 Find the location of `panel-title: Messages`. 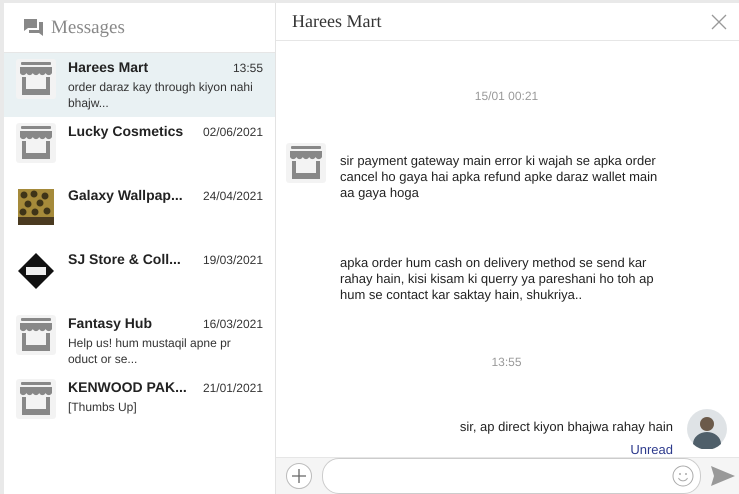

panel-title: Messages is located at coordinates (88, 27).